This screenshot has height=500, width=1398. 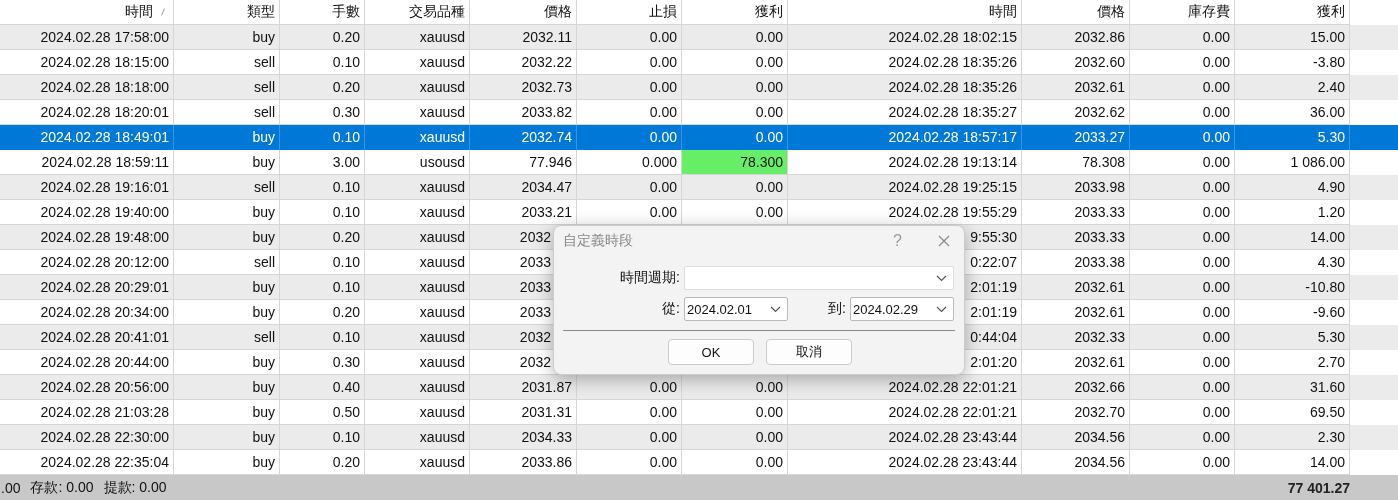 I want to click on table-cell: 2032.86, so click(x=1076, y=37).